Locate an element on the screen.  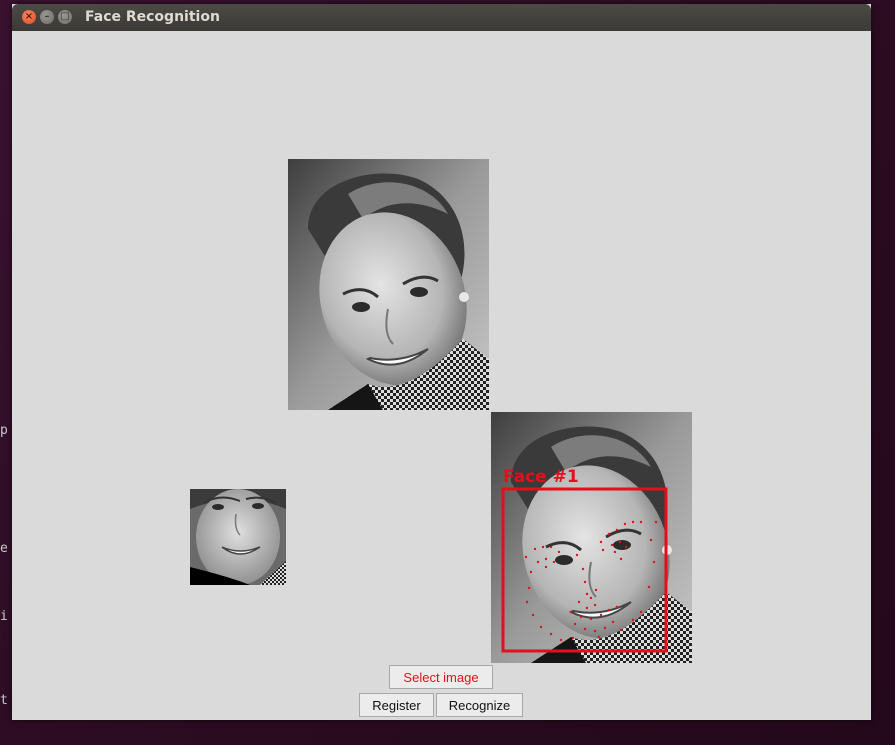
close-icon: × is located at coordinates (29, 16).